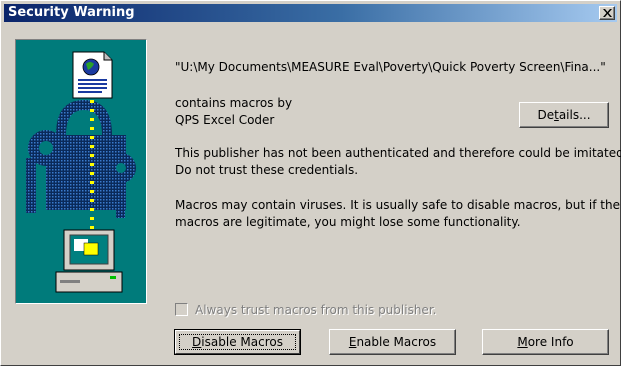 This screenshot has height=366, width=621. What do you see at coordinates (225, 120) in the screenshot?
I see `publisher-name: QPS Excel Coder` at bounding box center [225, 120].